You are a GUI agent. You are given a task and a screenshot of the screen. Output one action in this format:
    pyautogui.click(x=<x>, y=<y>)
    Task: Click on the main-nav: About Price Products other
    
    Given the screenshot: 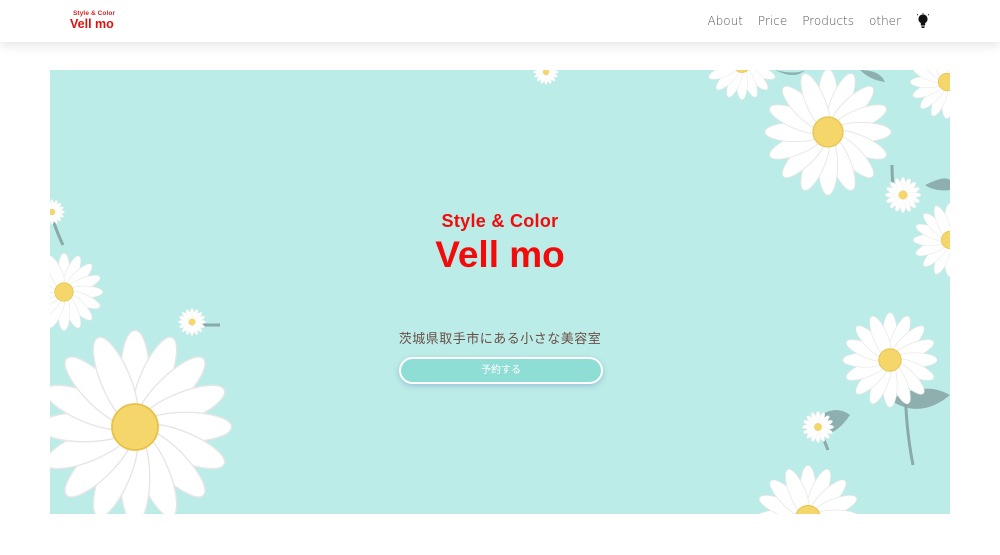 What is the action you would take?
    pyautogui.click(x=818, y=21)
    